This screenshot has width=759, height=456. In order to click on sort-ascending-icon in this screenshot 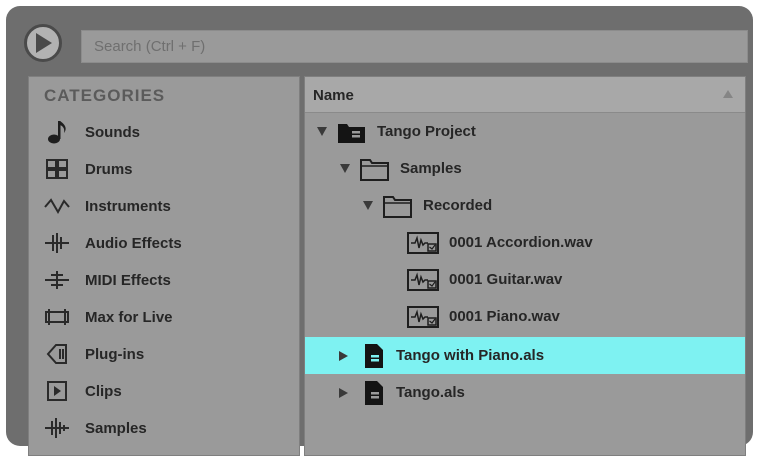, I will do `click(728, 94)`.